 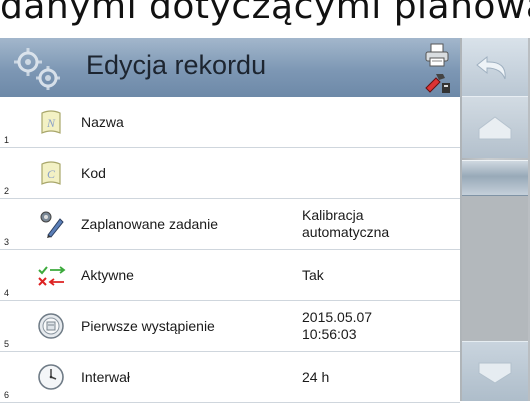 I want to click on row-value: Tak, so click(x=313, y=274).